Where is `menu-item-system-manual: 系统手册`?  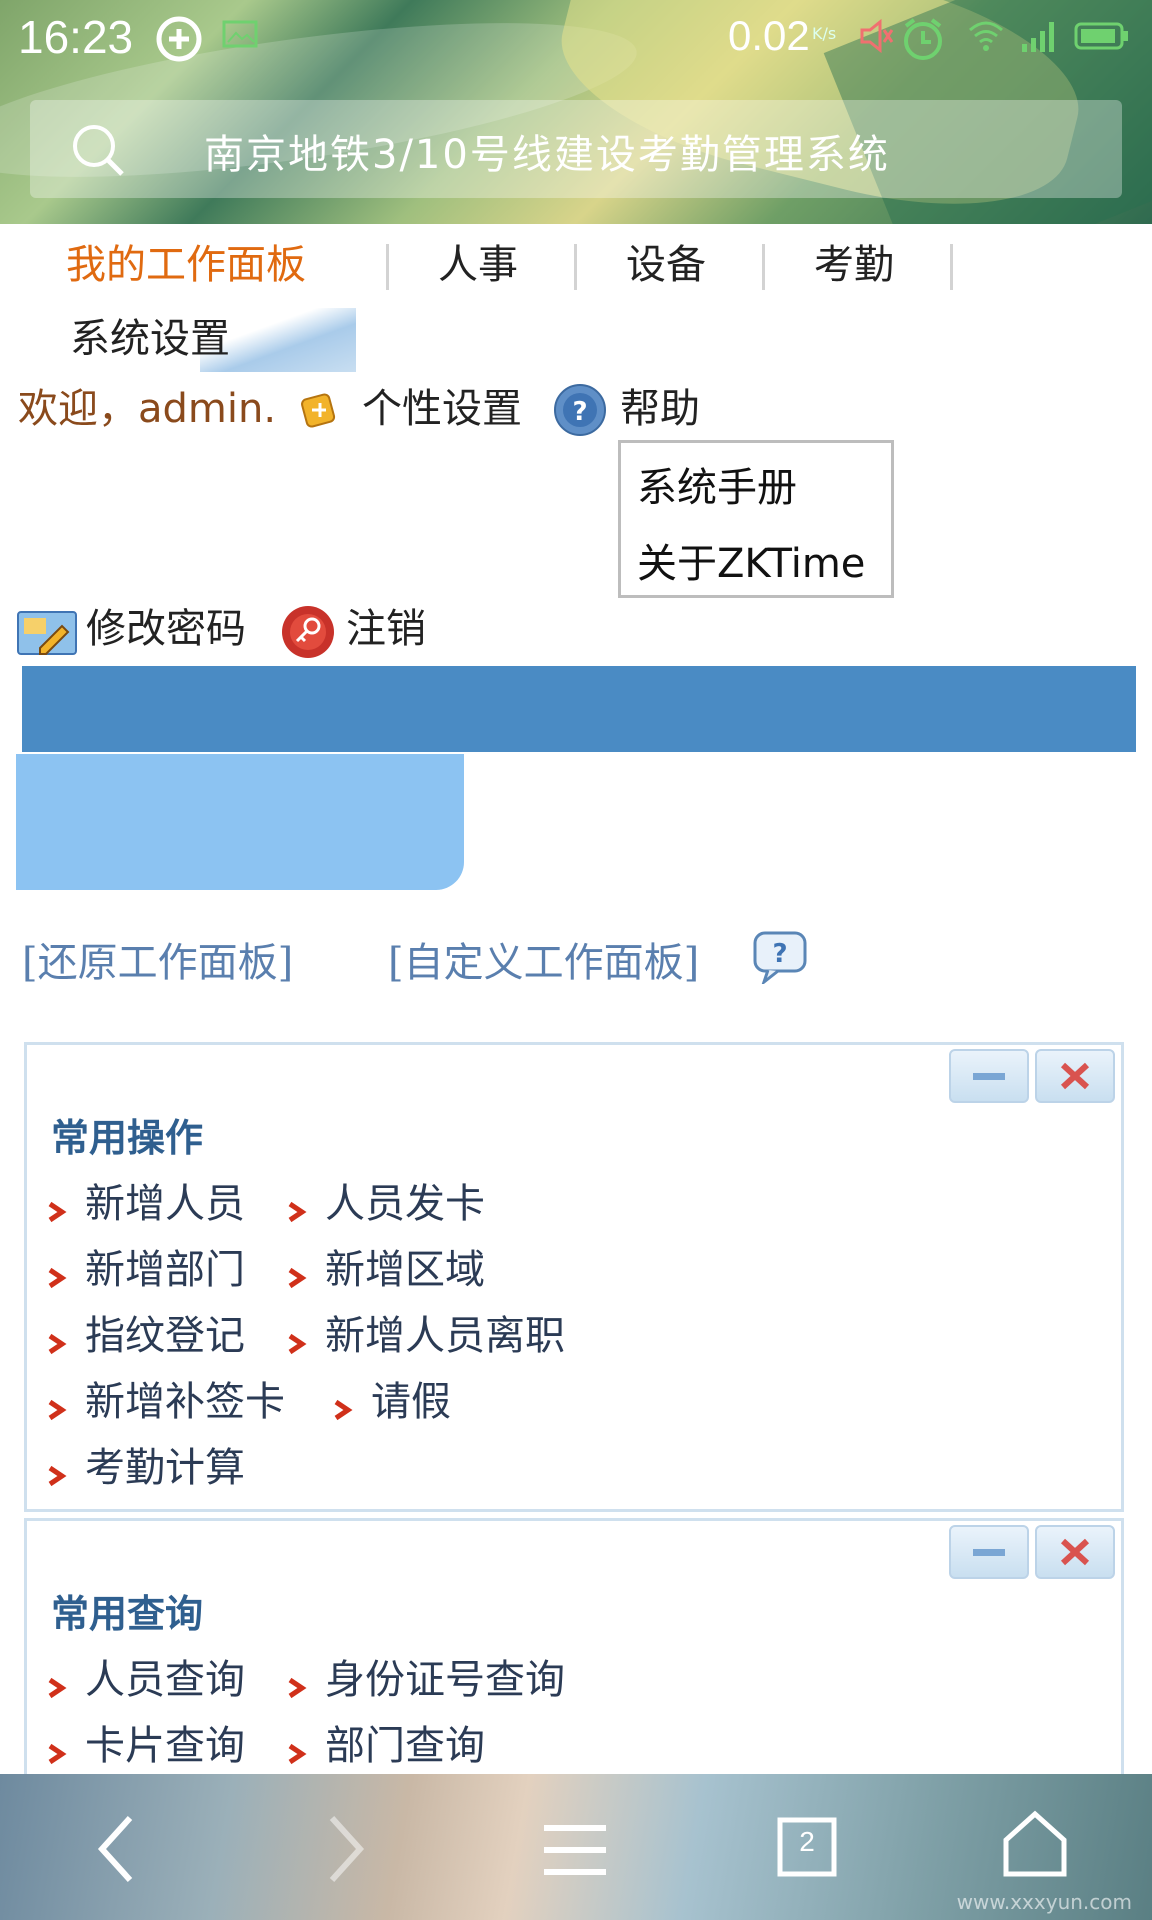 menu-item-system-manual: 系统手册 is located at coordinates (717, 484).